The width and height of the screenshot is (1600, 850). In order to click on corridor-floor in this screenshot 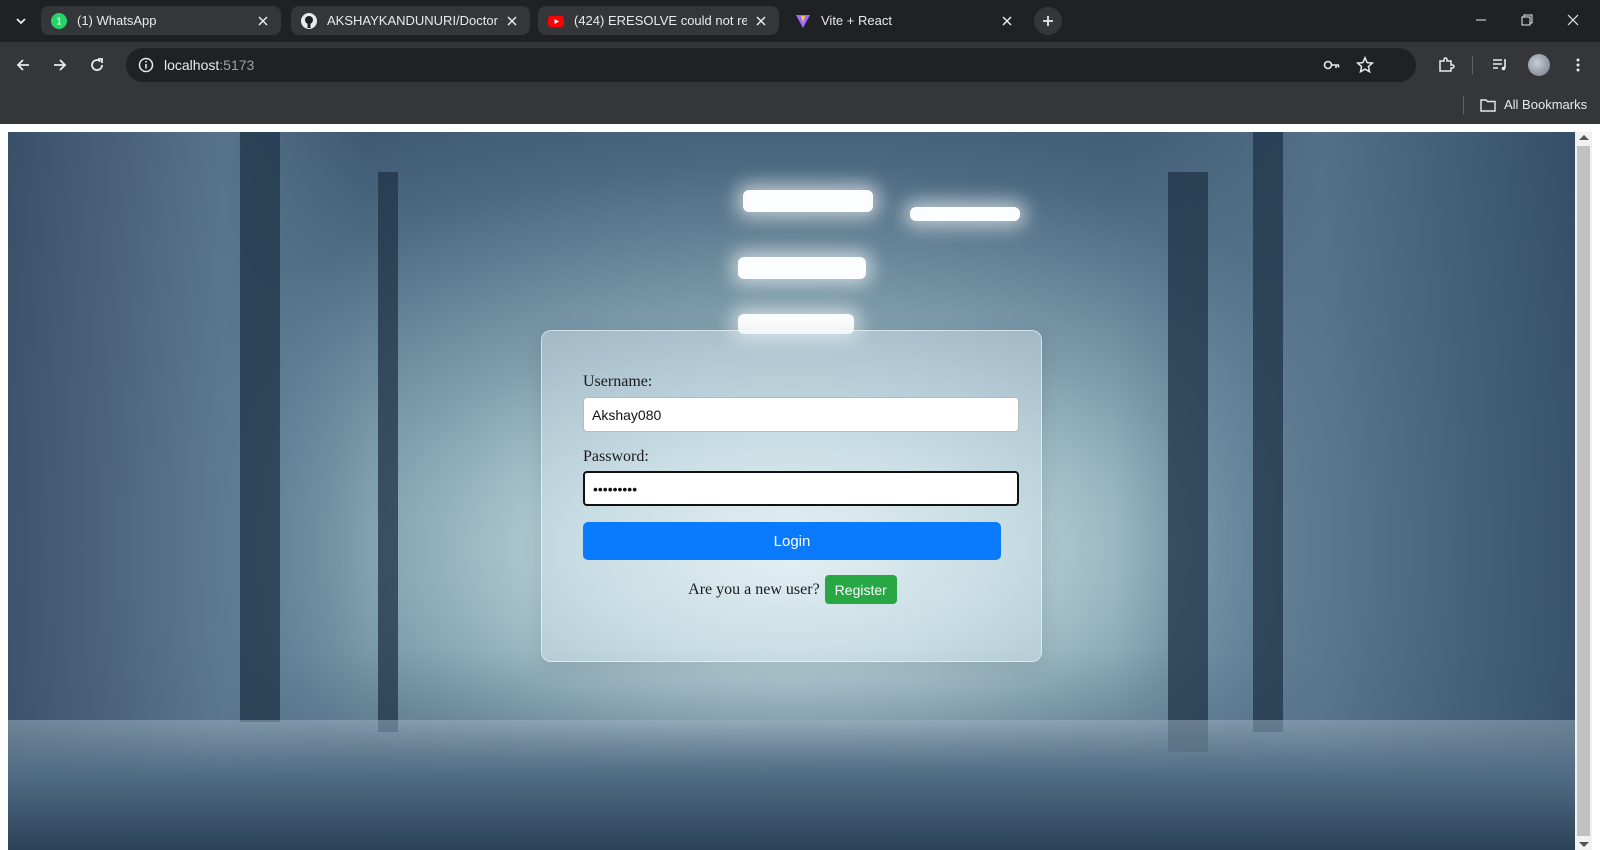, I will do `click(791, 785)`.